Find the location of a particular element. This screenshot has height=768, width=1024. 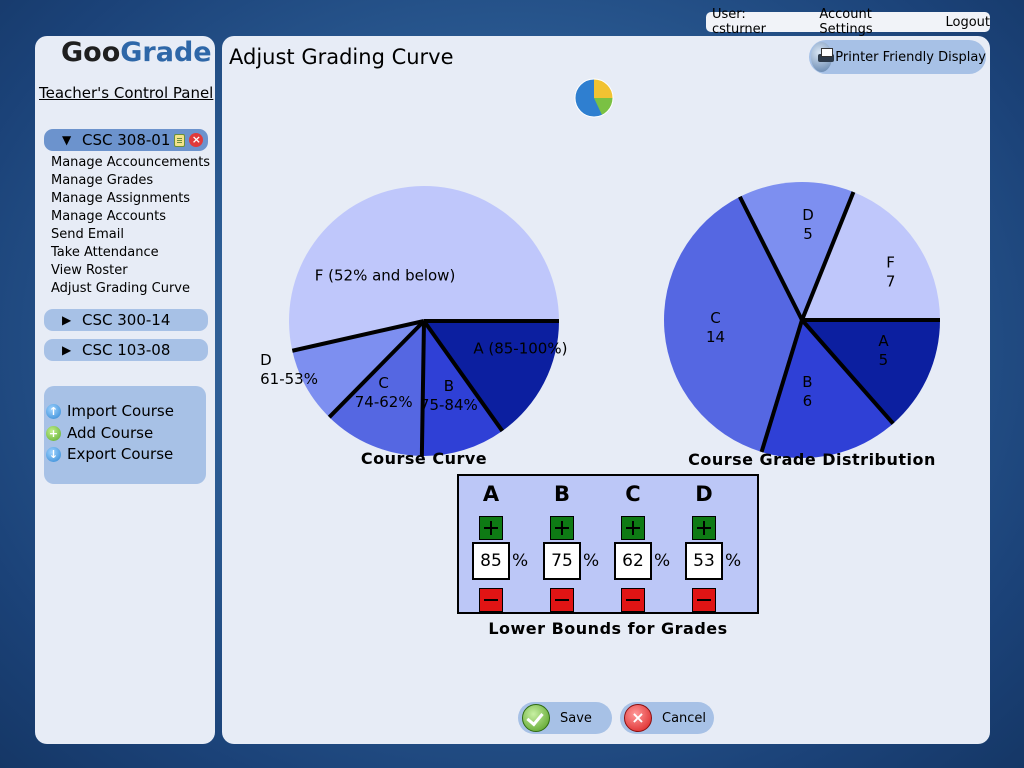

course-label: CSC 103-08 is located at coordinates (126, 350).